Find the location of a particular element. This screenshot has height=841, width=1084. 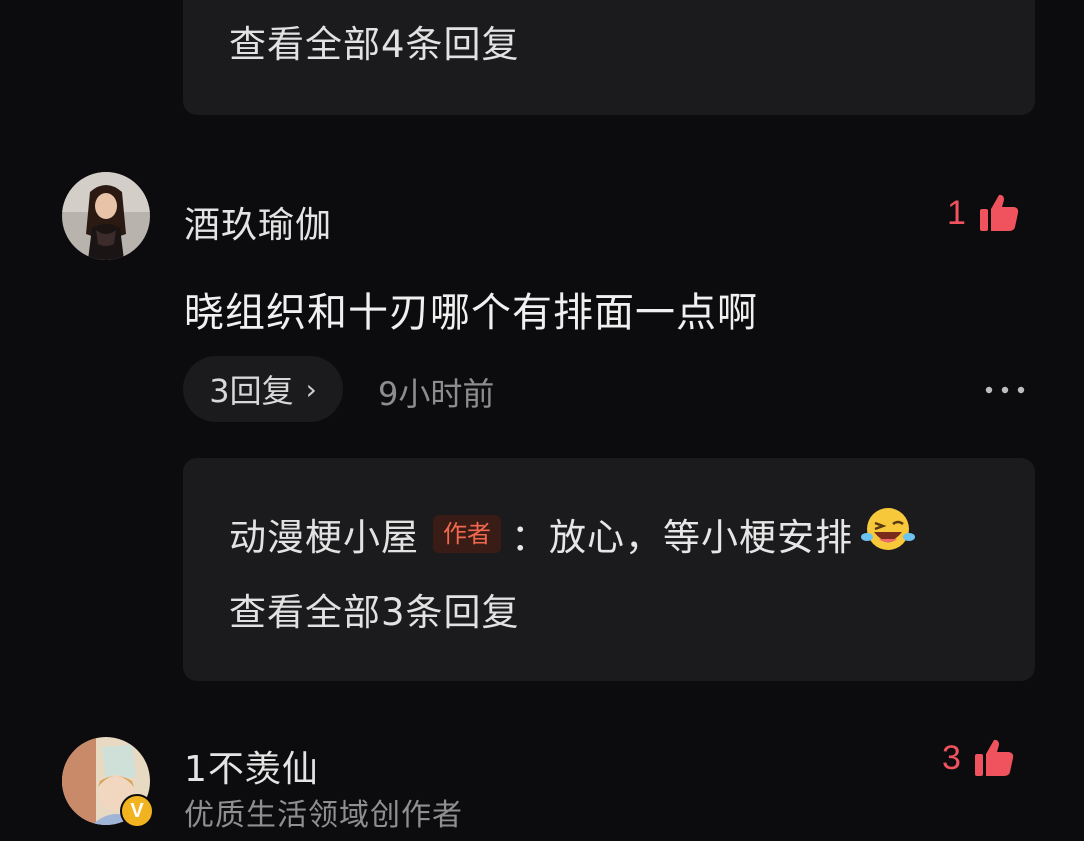

view-all-replies-link: 查看全部3条回复 is located at coordinates (374, 609).